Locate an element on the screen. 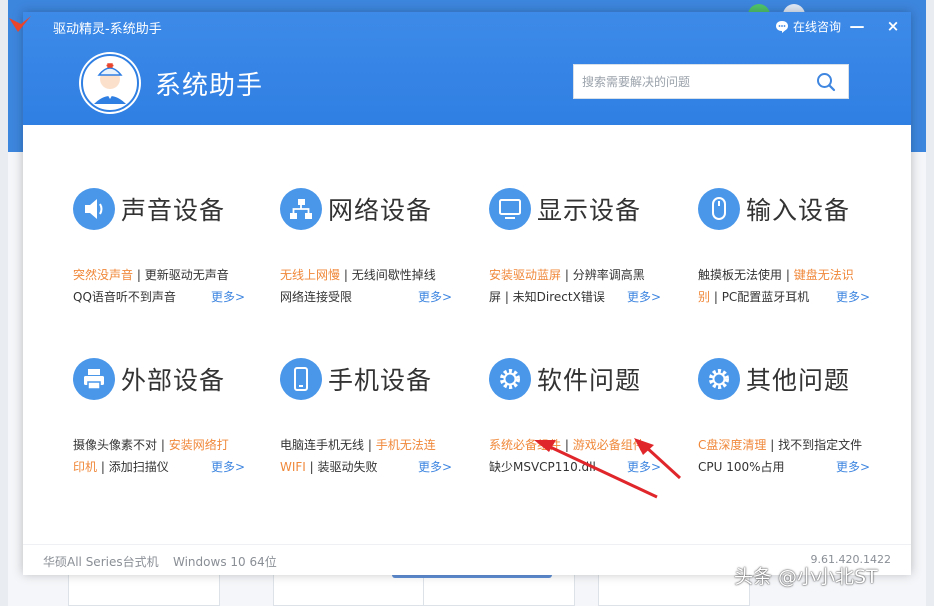  category-links: 系统必备组件 | 游戏必备组件 缺少MSVCP110.dll 更多> is located at coordinates (579, 456).